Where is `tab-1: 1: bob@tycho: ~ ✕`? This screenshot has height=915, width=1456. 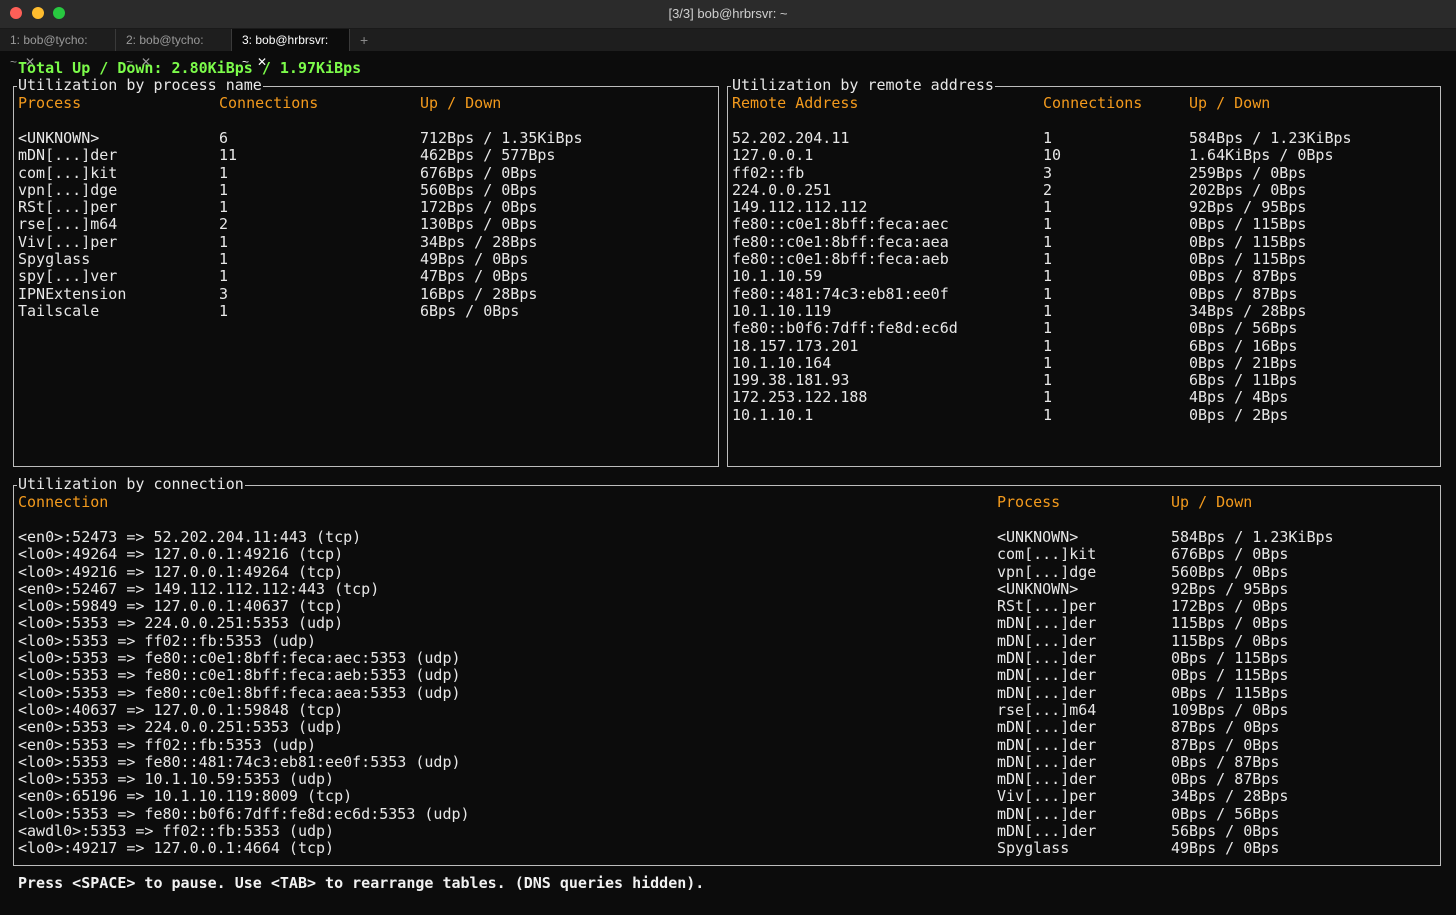 tab-1: 1: bob@tycho: ~ ✕ is located at coordinates (58, 49).